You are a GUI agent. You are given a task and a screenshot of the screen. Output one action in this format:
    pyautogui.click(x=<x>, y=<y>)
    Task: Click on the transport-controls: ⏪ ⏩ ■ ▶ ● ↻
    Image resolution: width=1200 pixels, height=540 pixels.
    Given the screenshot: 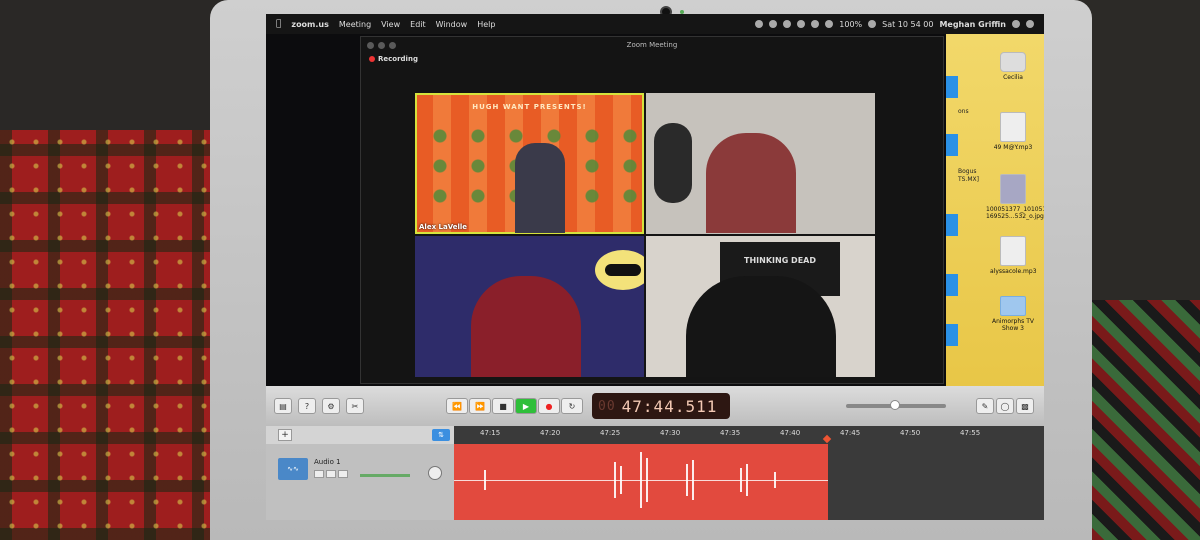 What is the action you would take?
    pyautogui.click(x=514, y=406)
    